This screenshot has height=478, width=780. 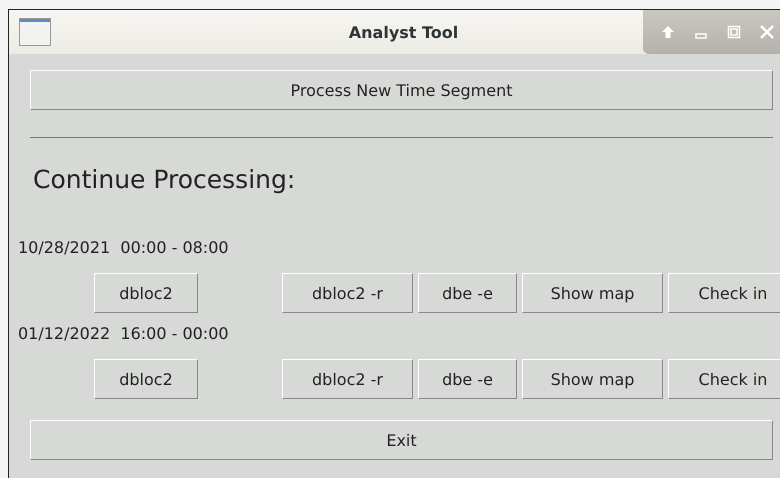 I want to click on segment-label: 01/12/2022 16:00 - 00:00, so click(x=124, y=334).